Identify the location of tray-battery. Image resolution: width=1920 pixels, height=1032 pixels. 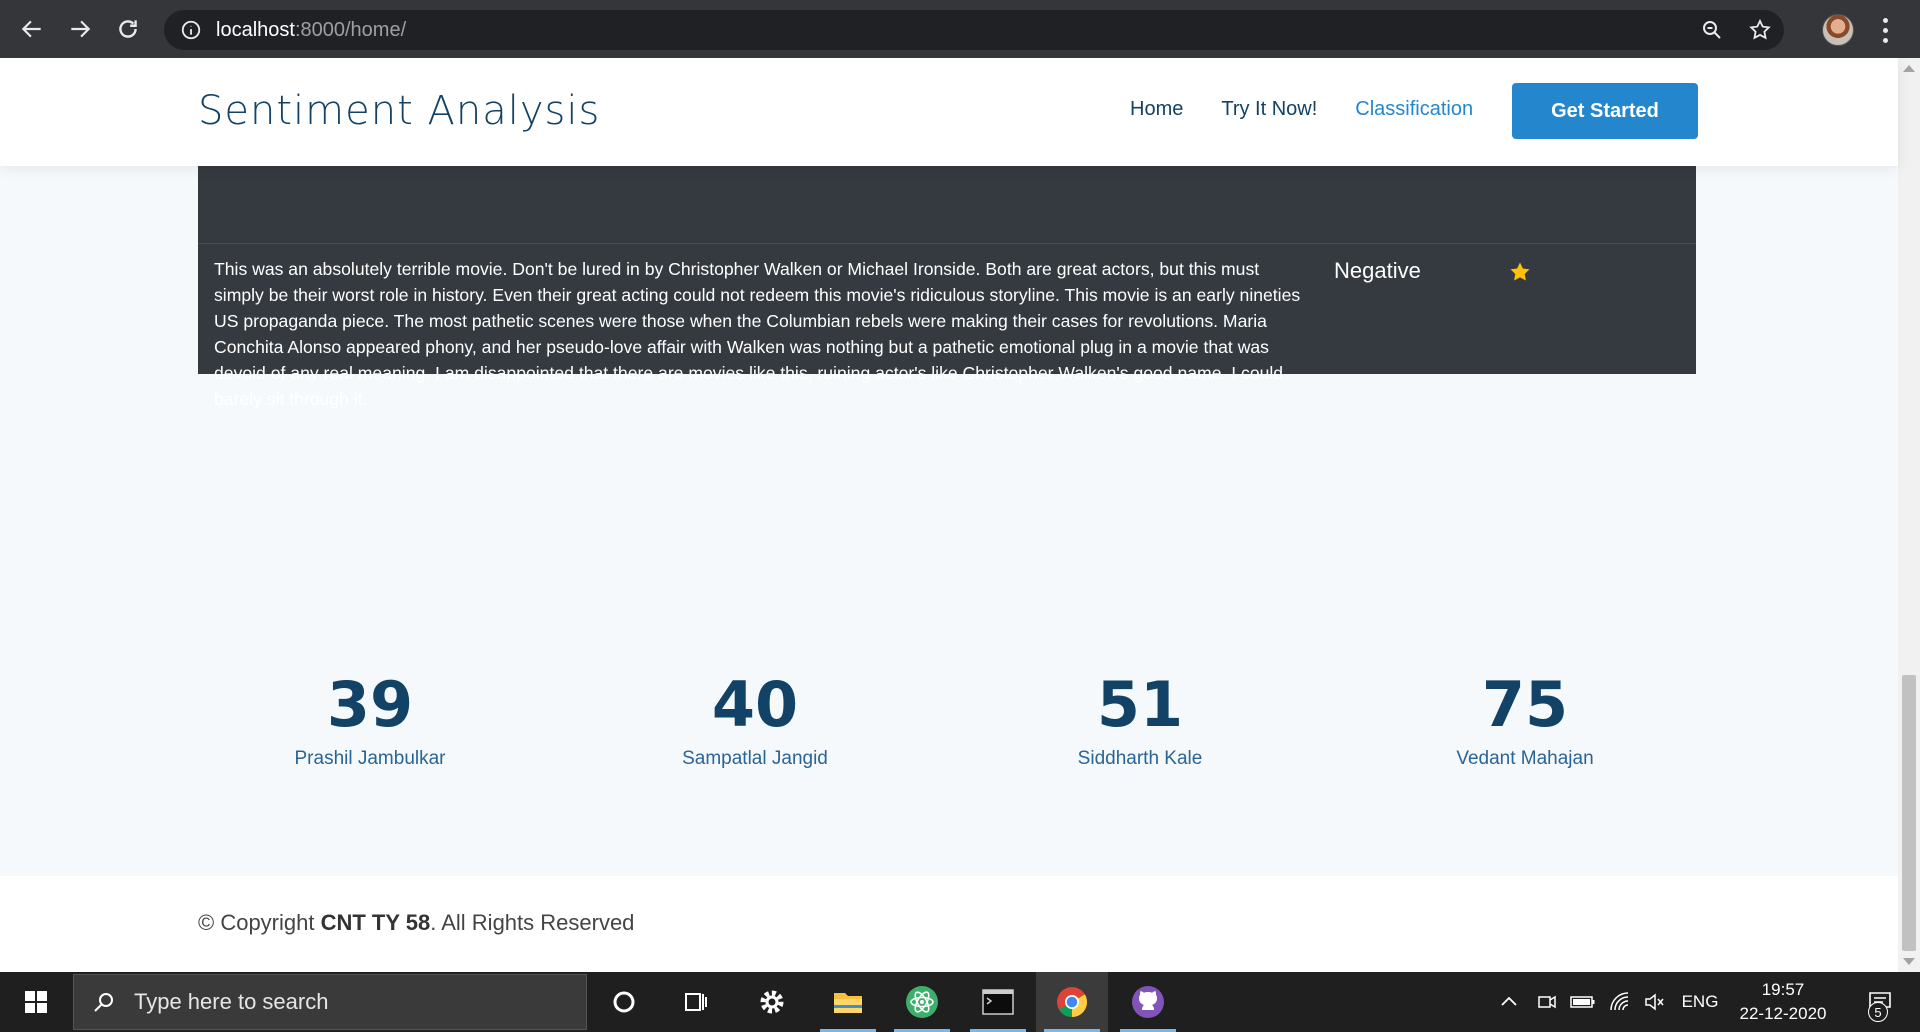
(1583, 1002).